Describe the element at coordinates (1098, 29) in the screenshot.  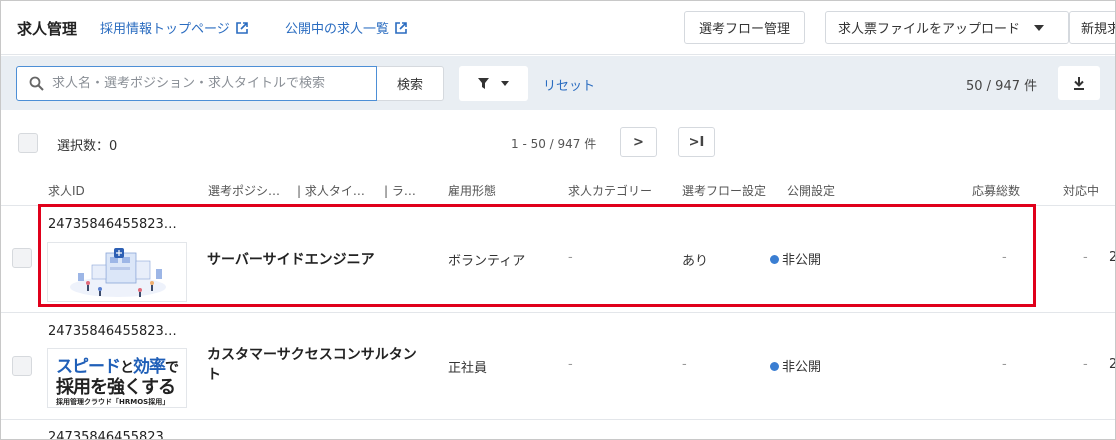
I see `new-job-button-label: 新規求` at that location.